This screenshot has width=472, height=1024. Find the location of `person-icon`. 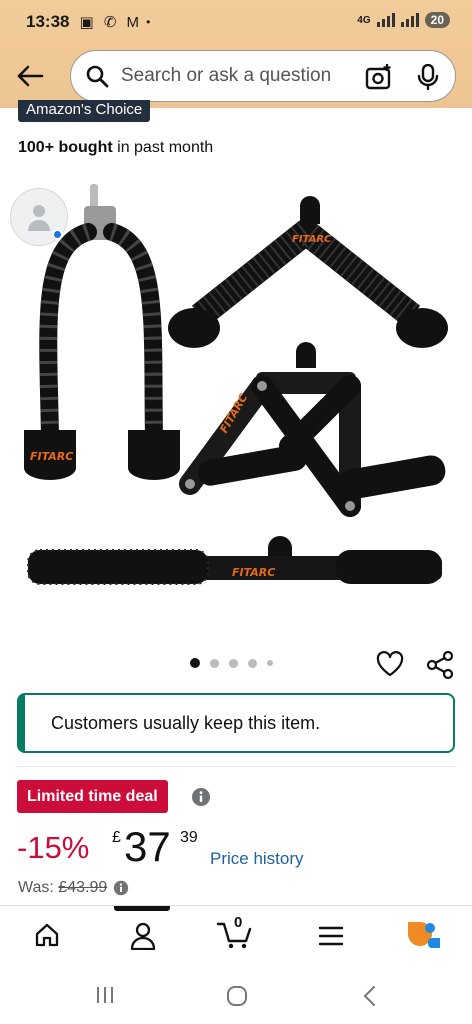

person-icon is located at coordinates (39, 218).